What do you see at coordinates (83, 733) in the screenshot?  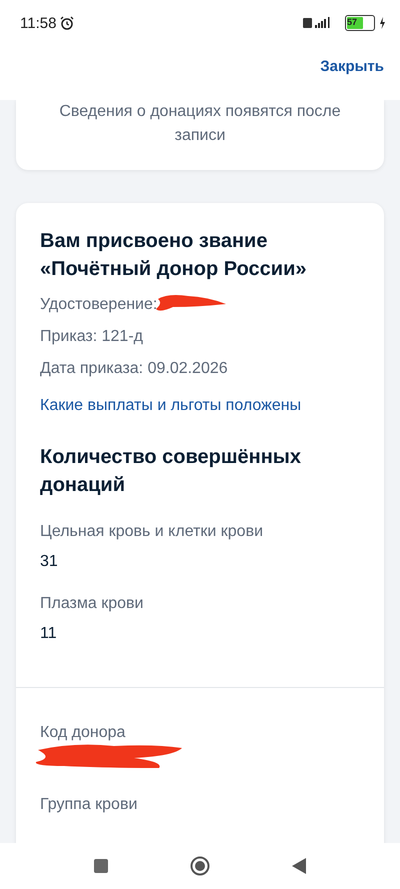 I see `field-label: Код донора` at bounding box center [83, 733].